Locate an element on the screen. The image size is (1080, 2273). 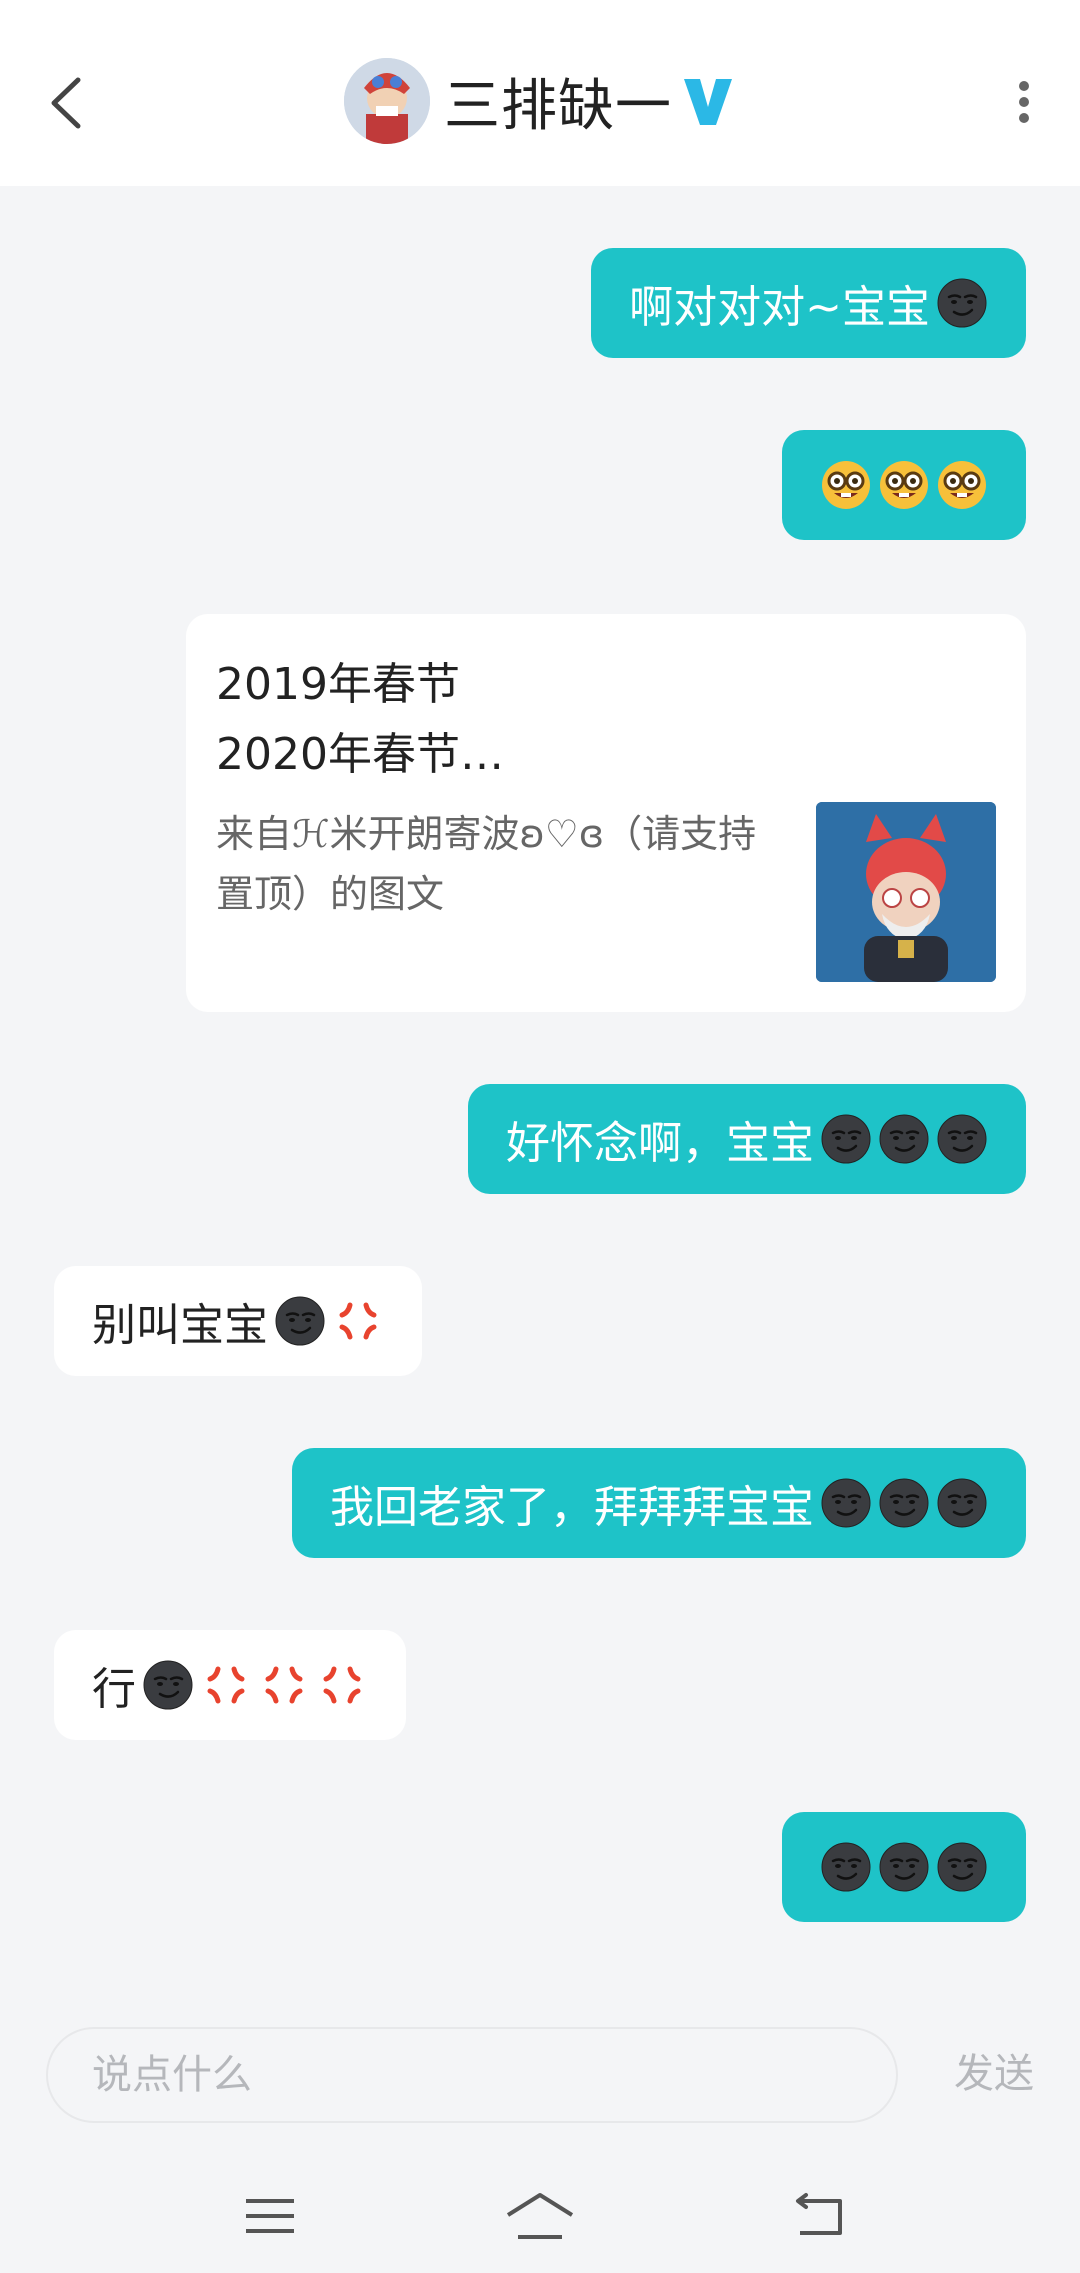
system-nav-bar is located at coordinates (540, 2213).